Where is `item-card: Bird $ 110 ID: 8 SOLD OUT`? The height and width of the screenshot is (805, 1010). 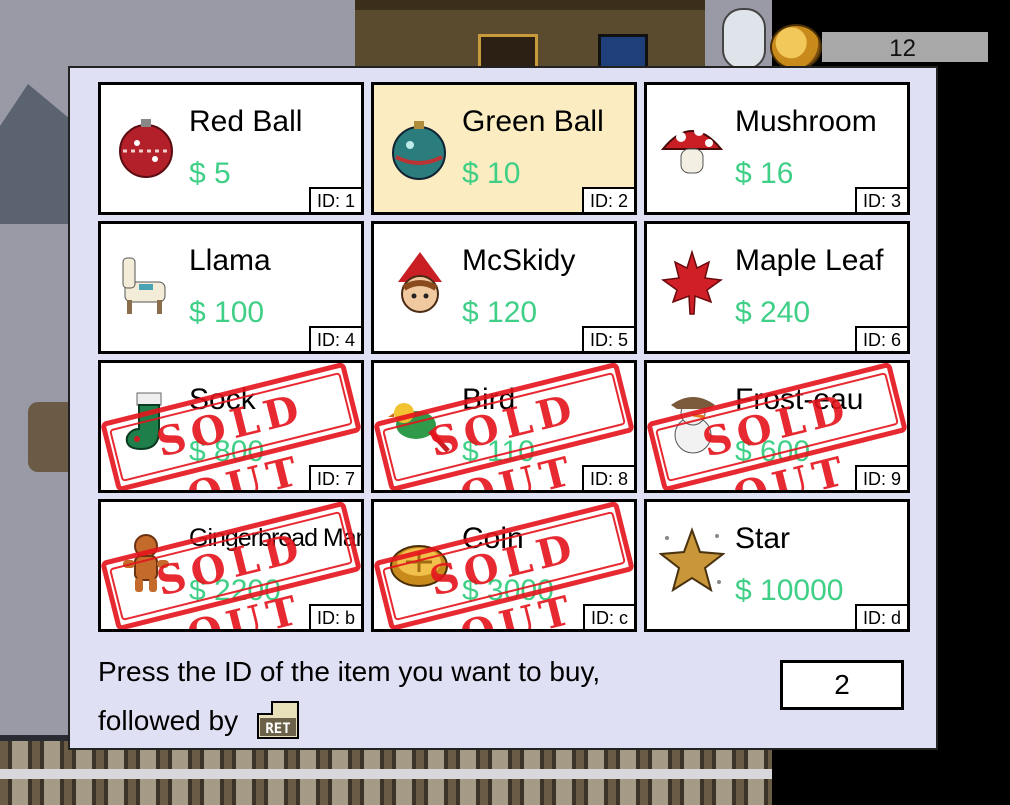
item-card: Bird $ 110 ID: 8 SOLD OUT is located at coordinates (504, 426).